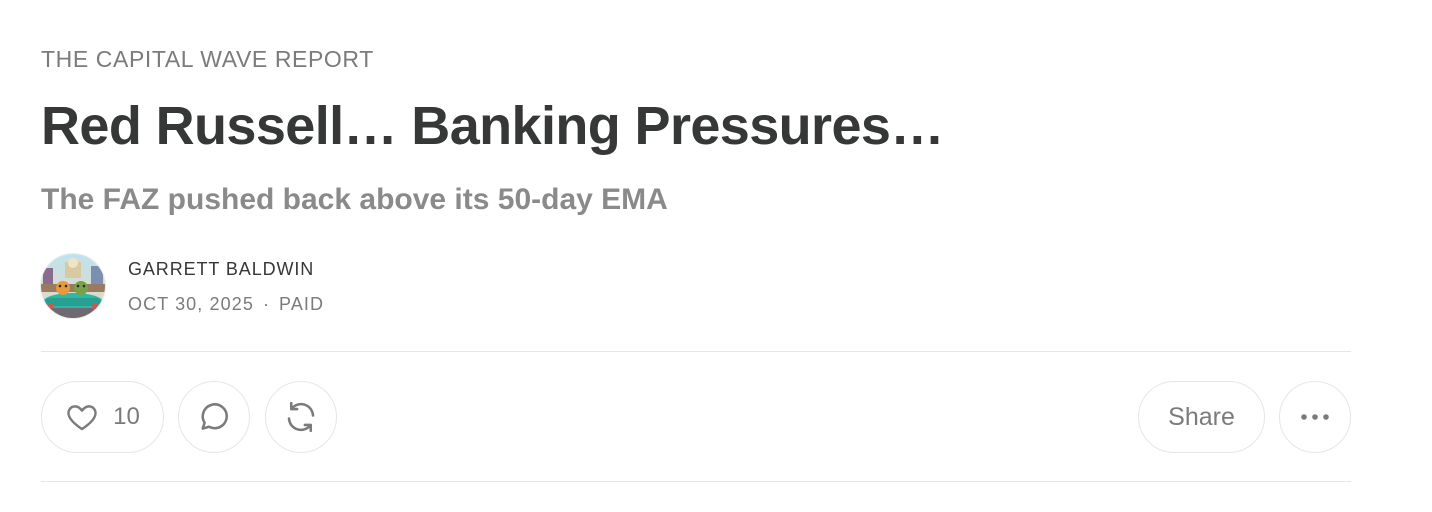 This screenshot has width=1432, height=512. What do you see at coordinates (354, 199) in the screenshot?
I see `post-subtitle: The FAZ pushed back above its 50-day EMA` at bounding box center [354, 199].